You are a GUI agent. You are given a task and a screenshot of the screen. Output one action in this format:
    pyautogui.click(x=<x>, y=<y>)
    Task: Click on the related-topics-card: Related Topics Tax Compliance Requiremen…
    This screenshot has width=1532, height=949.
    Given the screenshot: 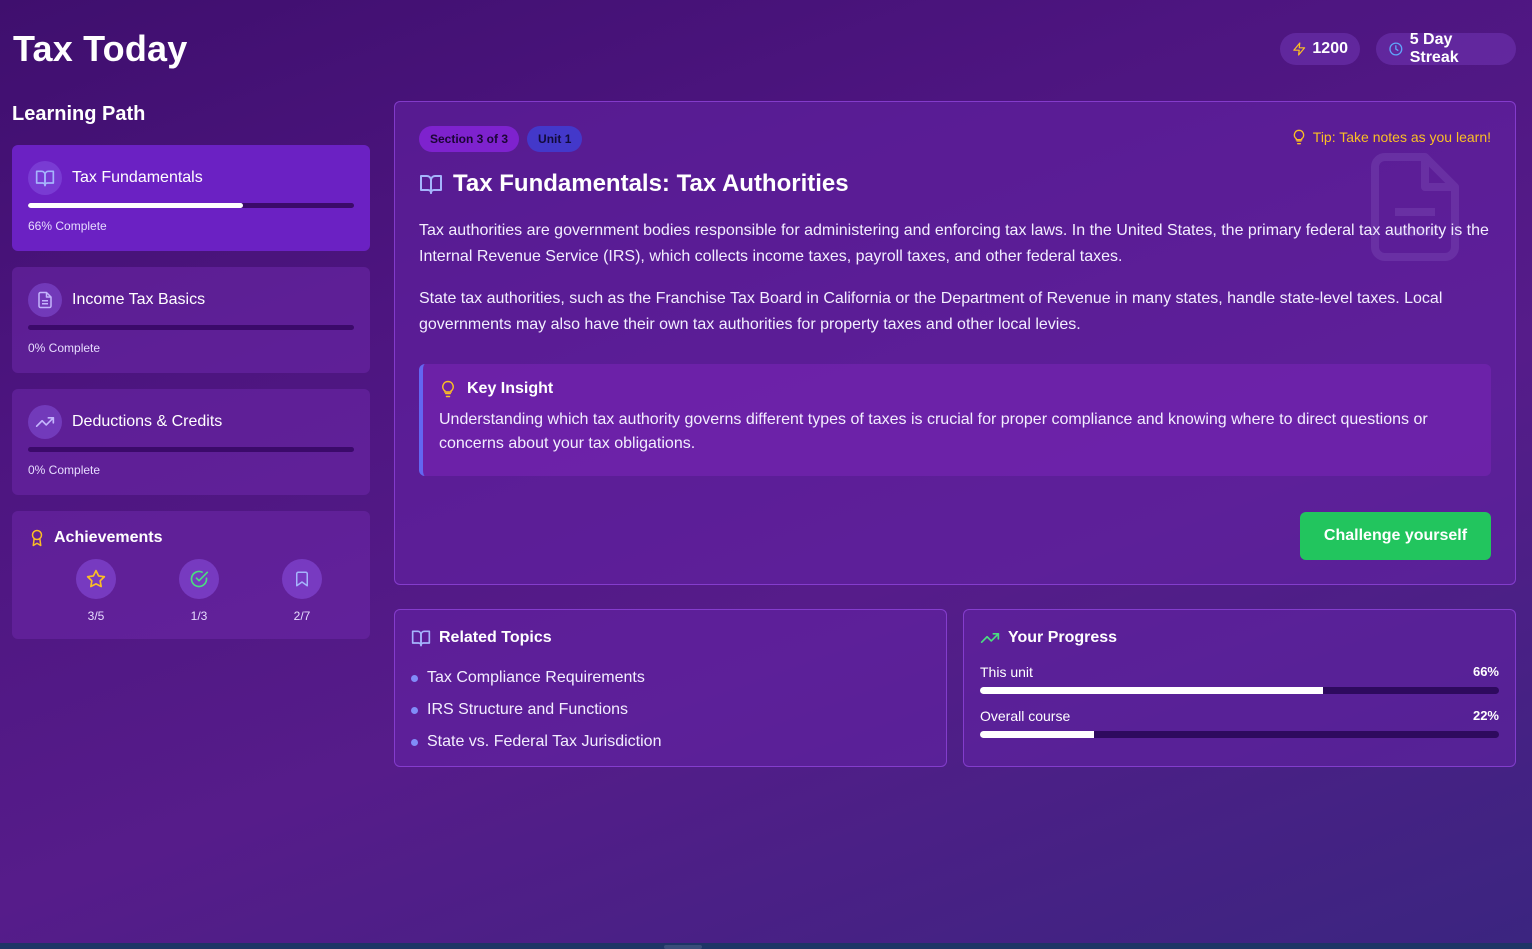 What is the action you would take?
    pyautogui.click(x=670, y=688)
    